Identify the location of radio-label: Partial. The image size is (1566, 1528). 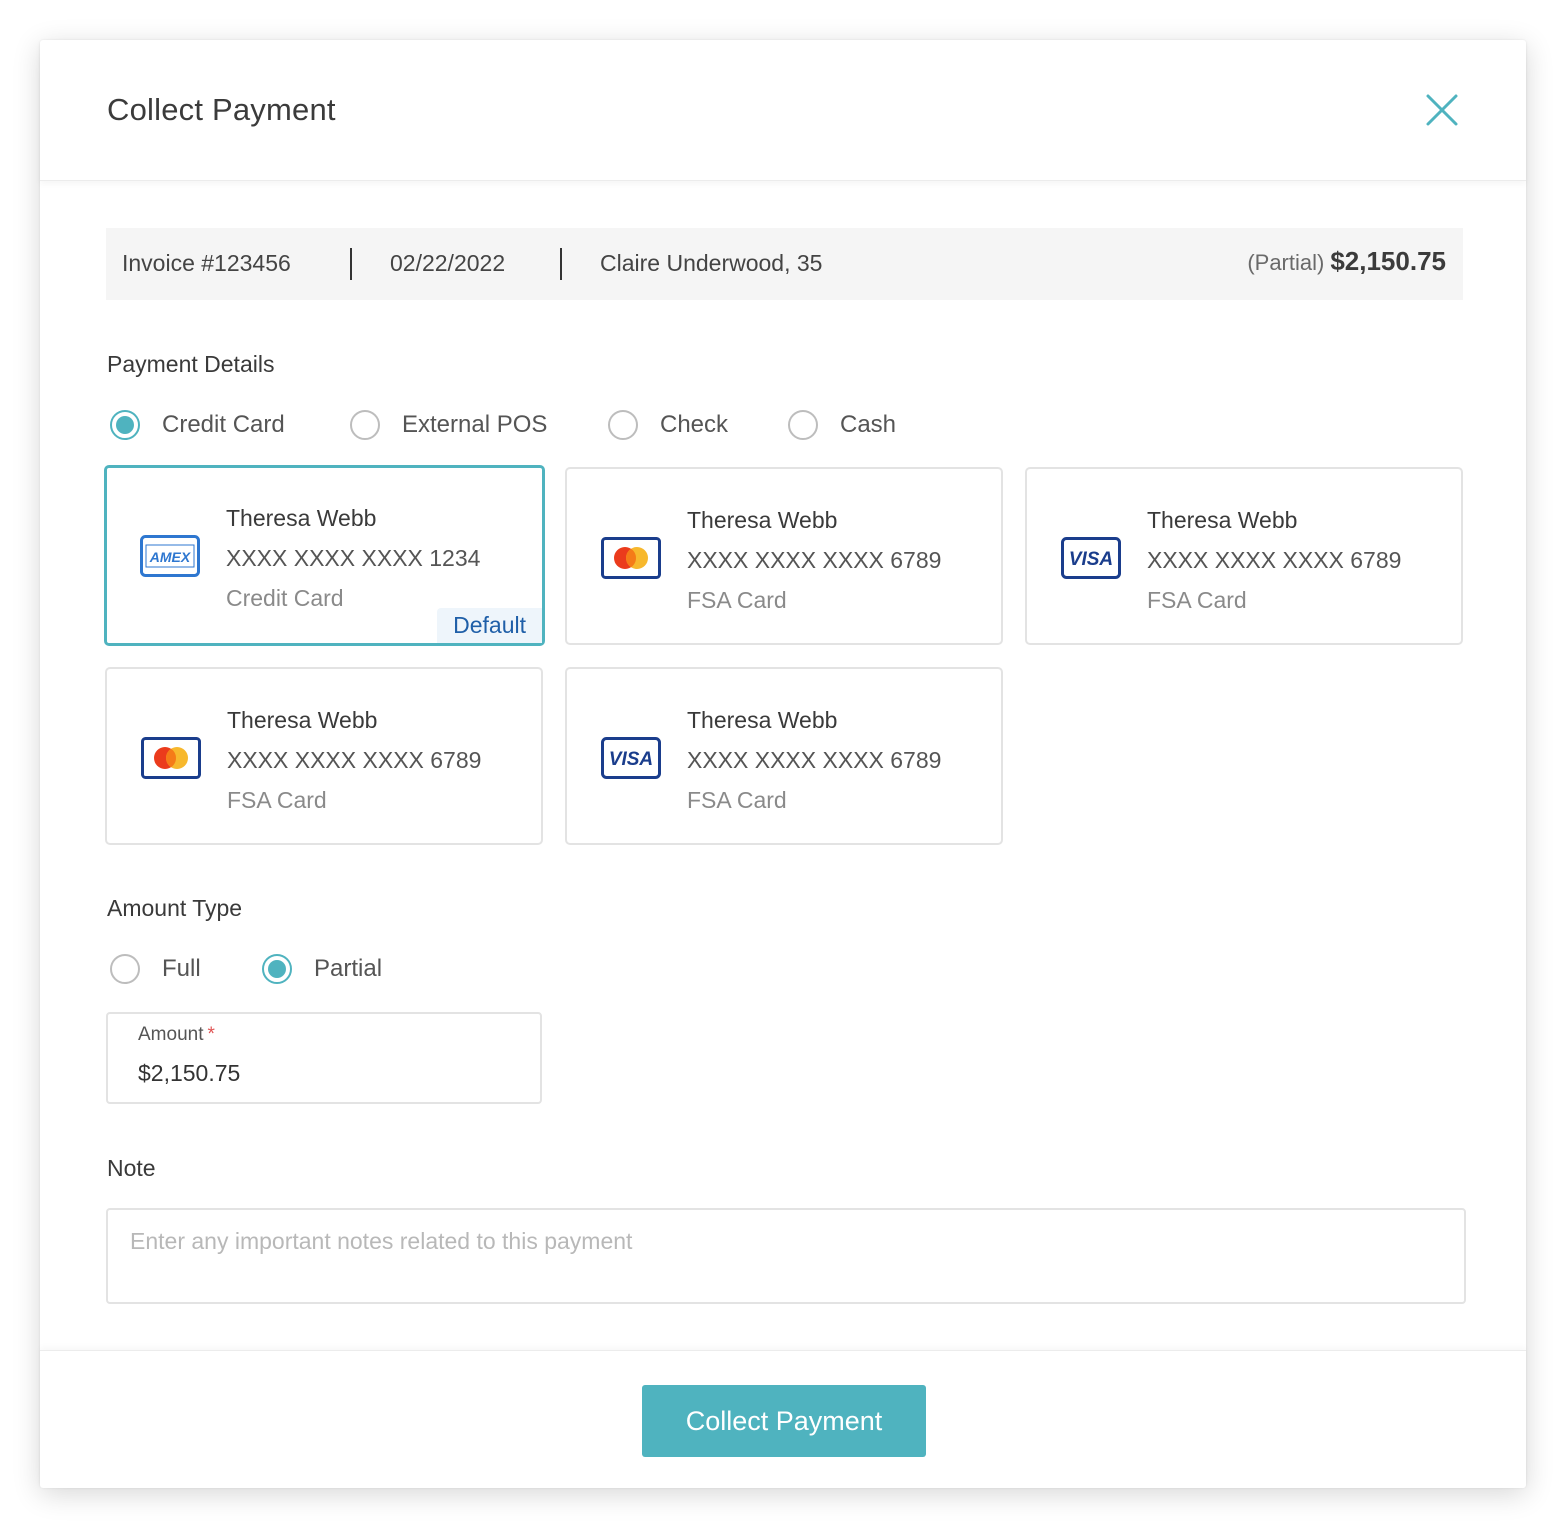
(348, 968).